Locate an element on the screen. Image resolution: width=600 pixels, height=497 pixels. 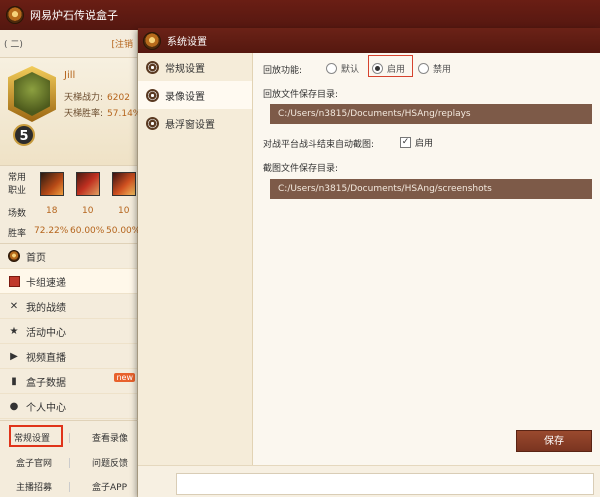
nav-item-live-video: ▶ 视频直播 is located at coordinates (68, 356).